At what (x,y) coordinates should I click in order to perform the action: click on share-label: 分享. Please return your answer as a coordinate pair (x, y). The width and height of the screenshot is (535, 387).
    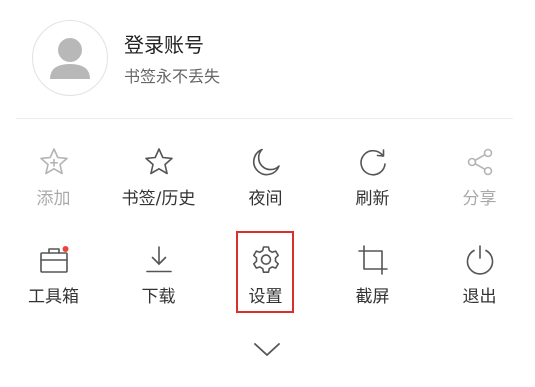
    Looking at the image, I should click on (479, 199).